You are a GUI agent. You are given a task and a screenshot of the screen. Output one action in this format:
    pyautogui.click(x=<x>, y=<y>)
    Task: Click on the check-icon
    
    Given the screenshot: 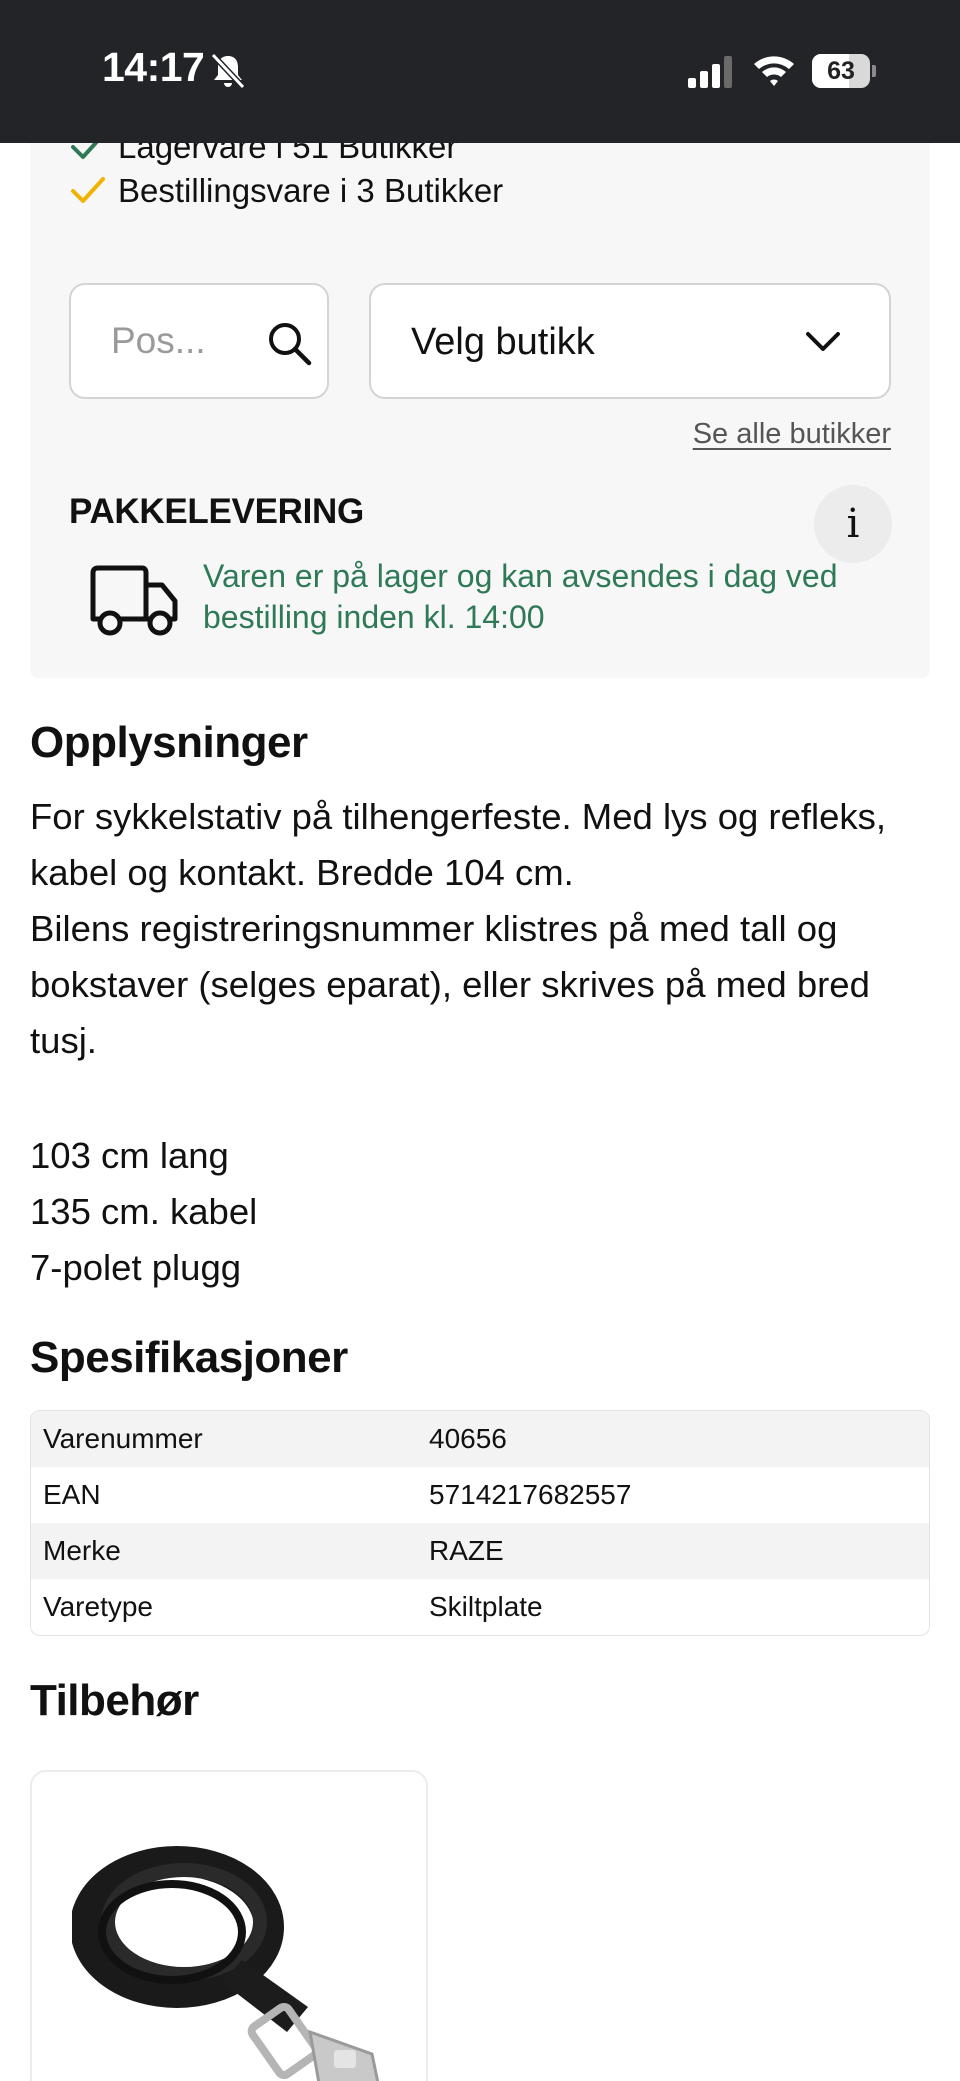 What is the action you would take?
    pyautogui.click(x=88, y=190)
    